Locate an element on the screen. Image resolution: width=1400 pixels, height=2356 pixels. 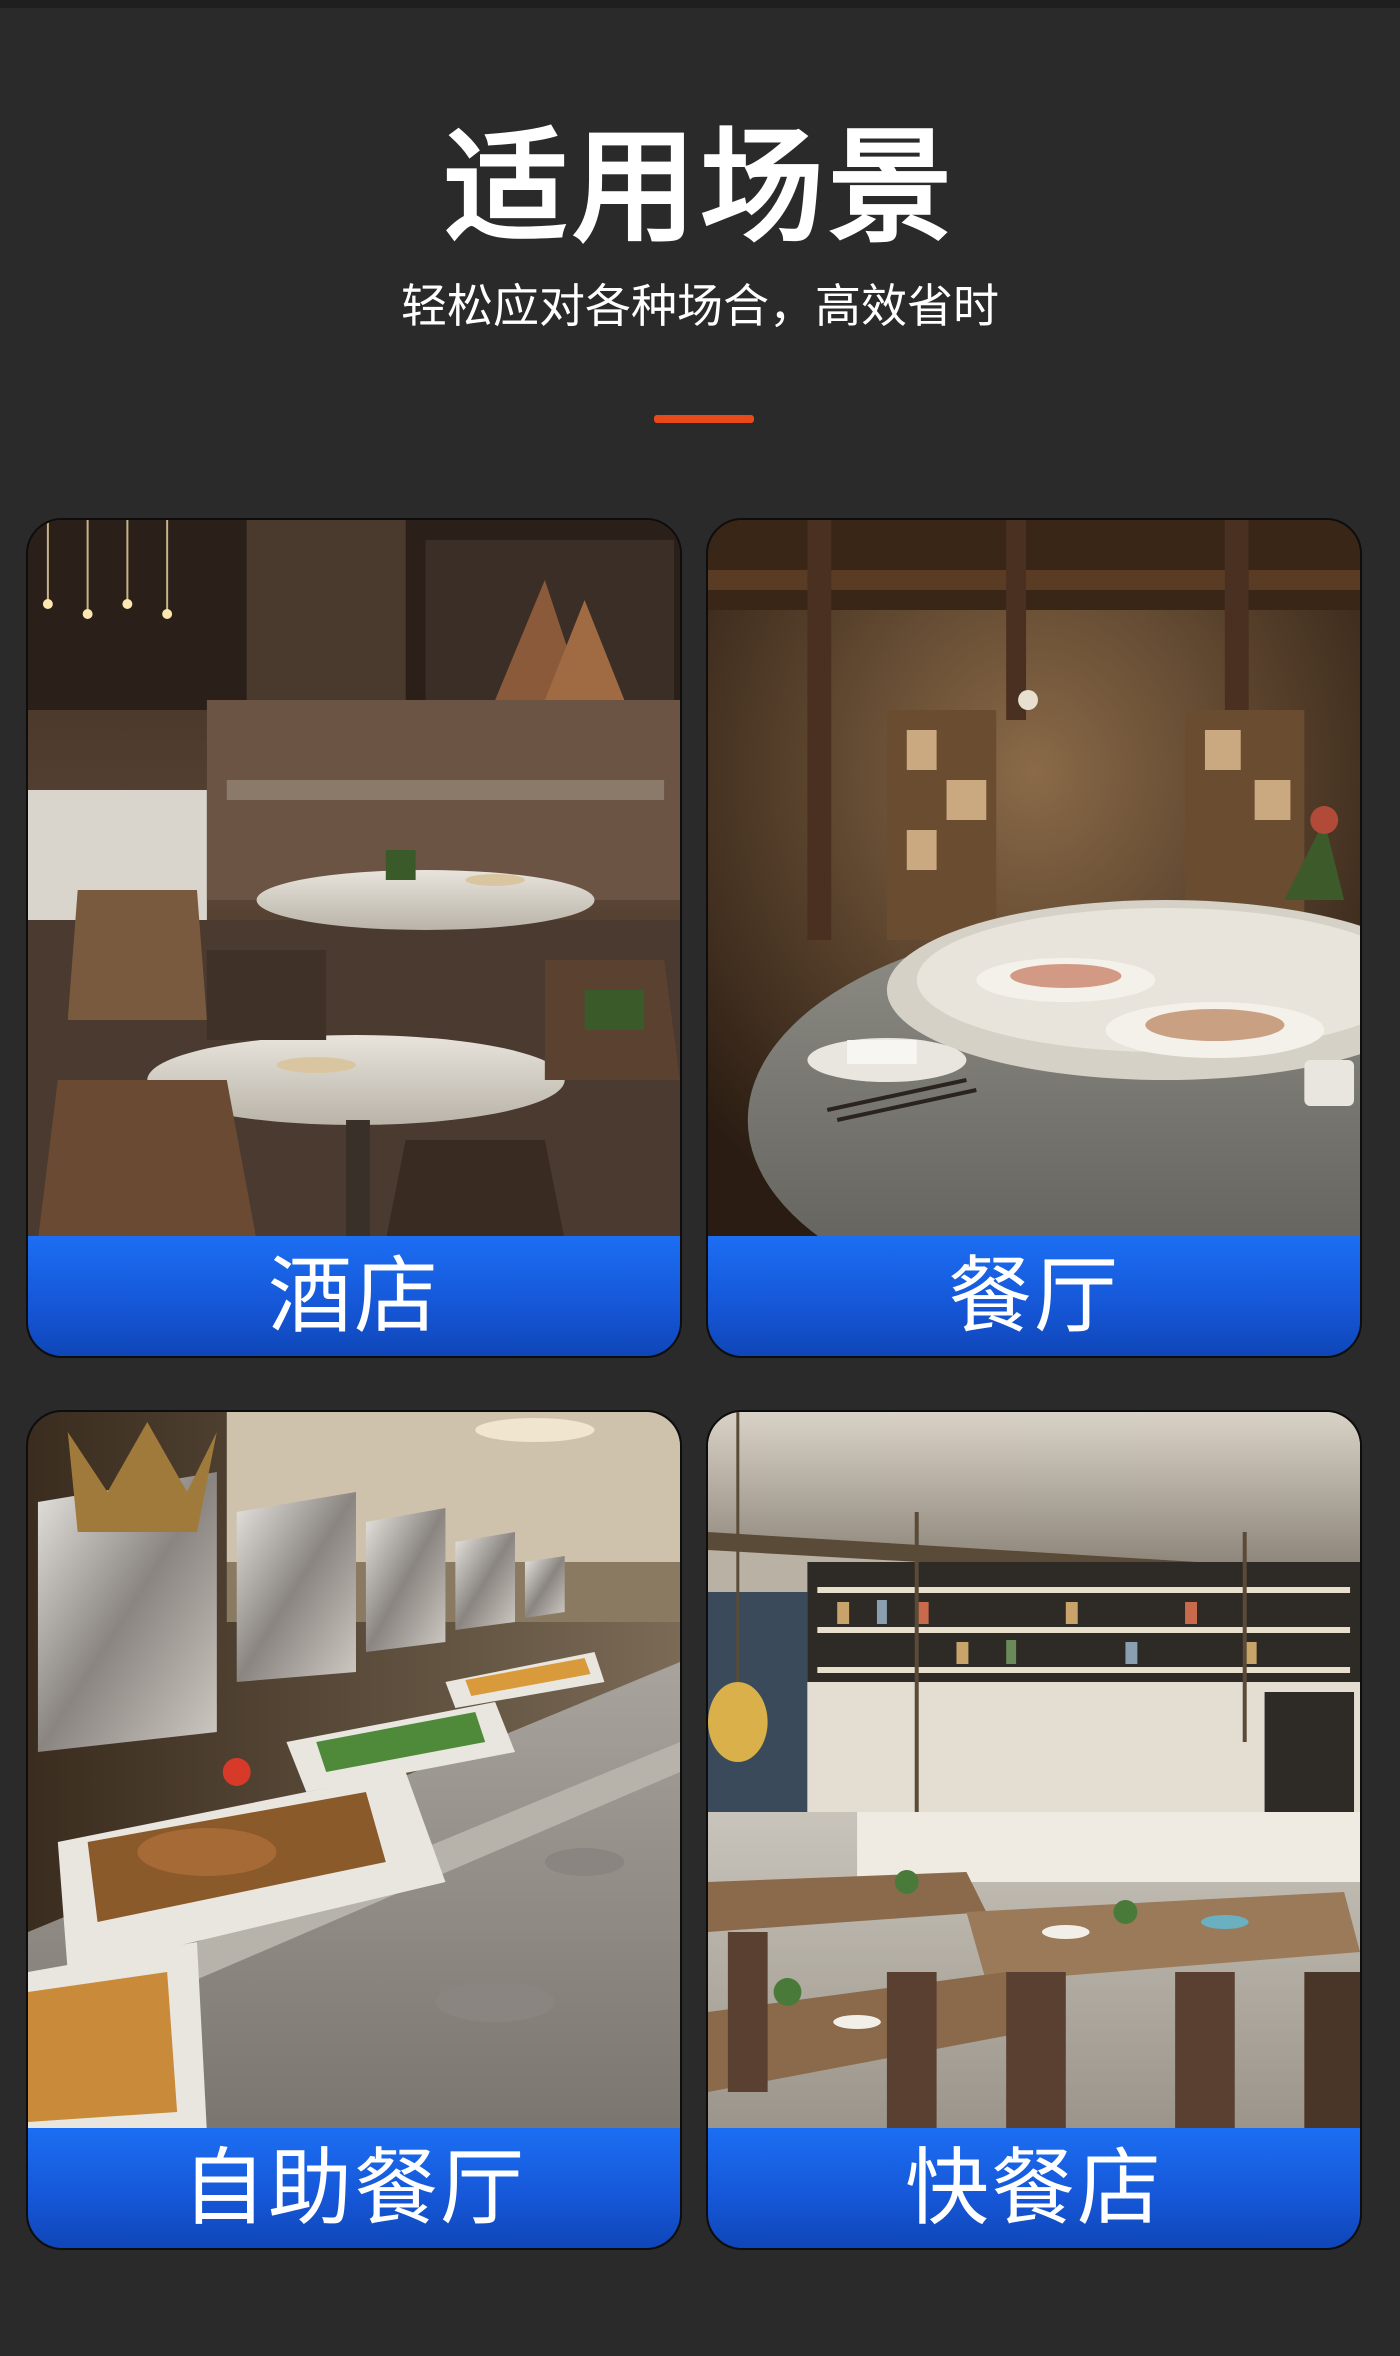
hotel-dining-room-photo is located at coordinates (354, 880).